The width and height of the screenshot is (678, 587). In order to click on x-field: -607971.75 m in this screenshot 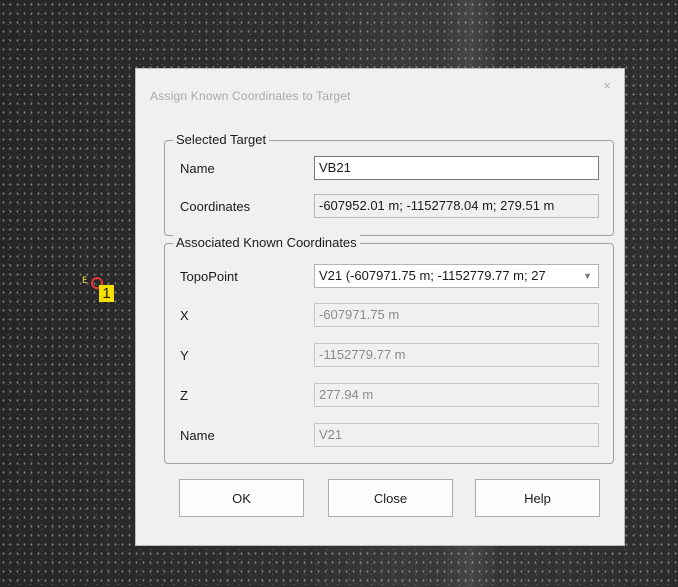, I will do `click(456, 315)`.